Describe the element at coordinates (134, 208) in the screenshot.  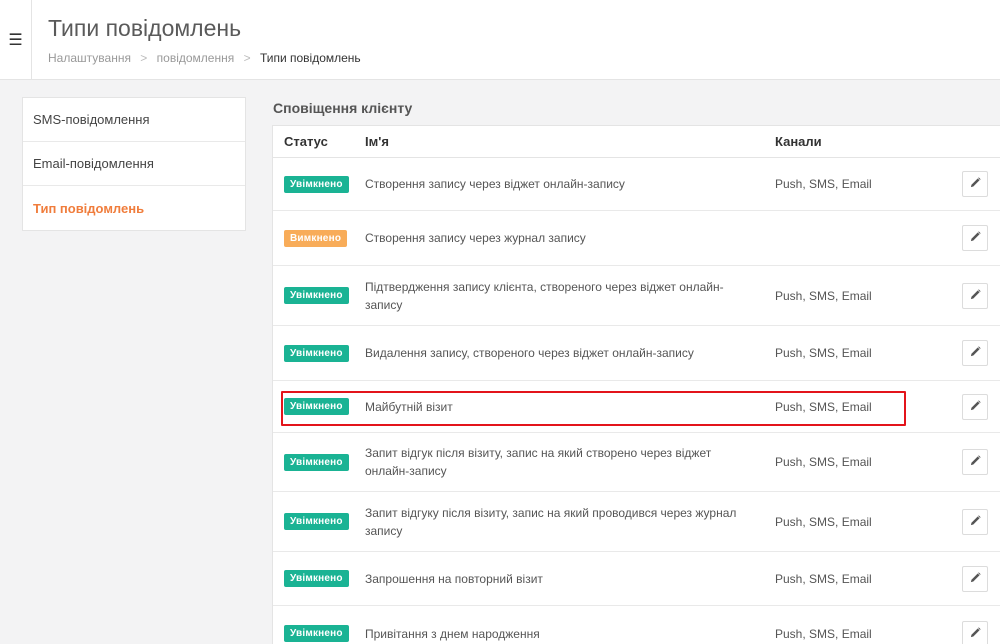
I see `sidebar-item-notification-types: Тип повідомлень` at that location.